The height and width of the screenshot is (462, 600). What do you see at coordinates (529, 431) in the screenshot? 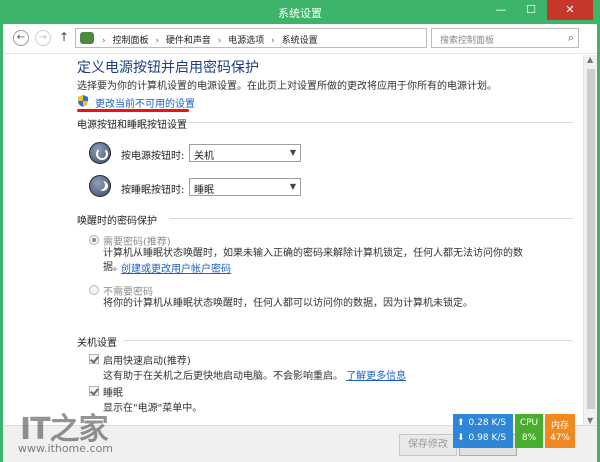
I see `cpu-meter: CPU 8%` at bounding box center [529, 431].